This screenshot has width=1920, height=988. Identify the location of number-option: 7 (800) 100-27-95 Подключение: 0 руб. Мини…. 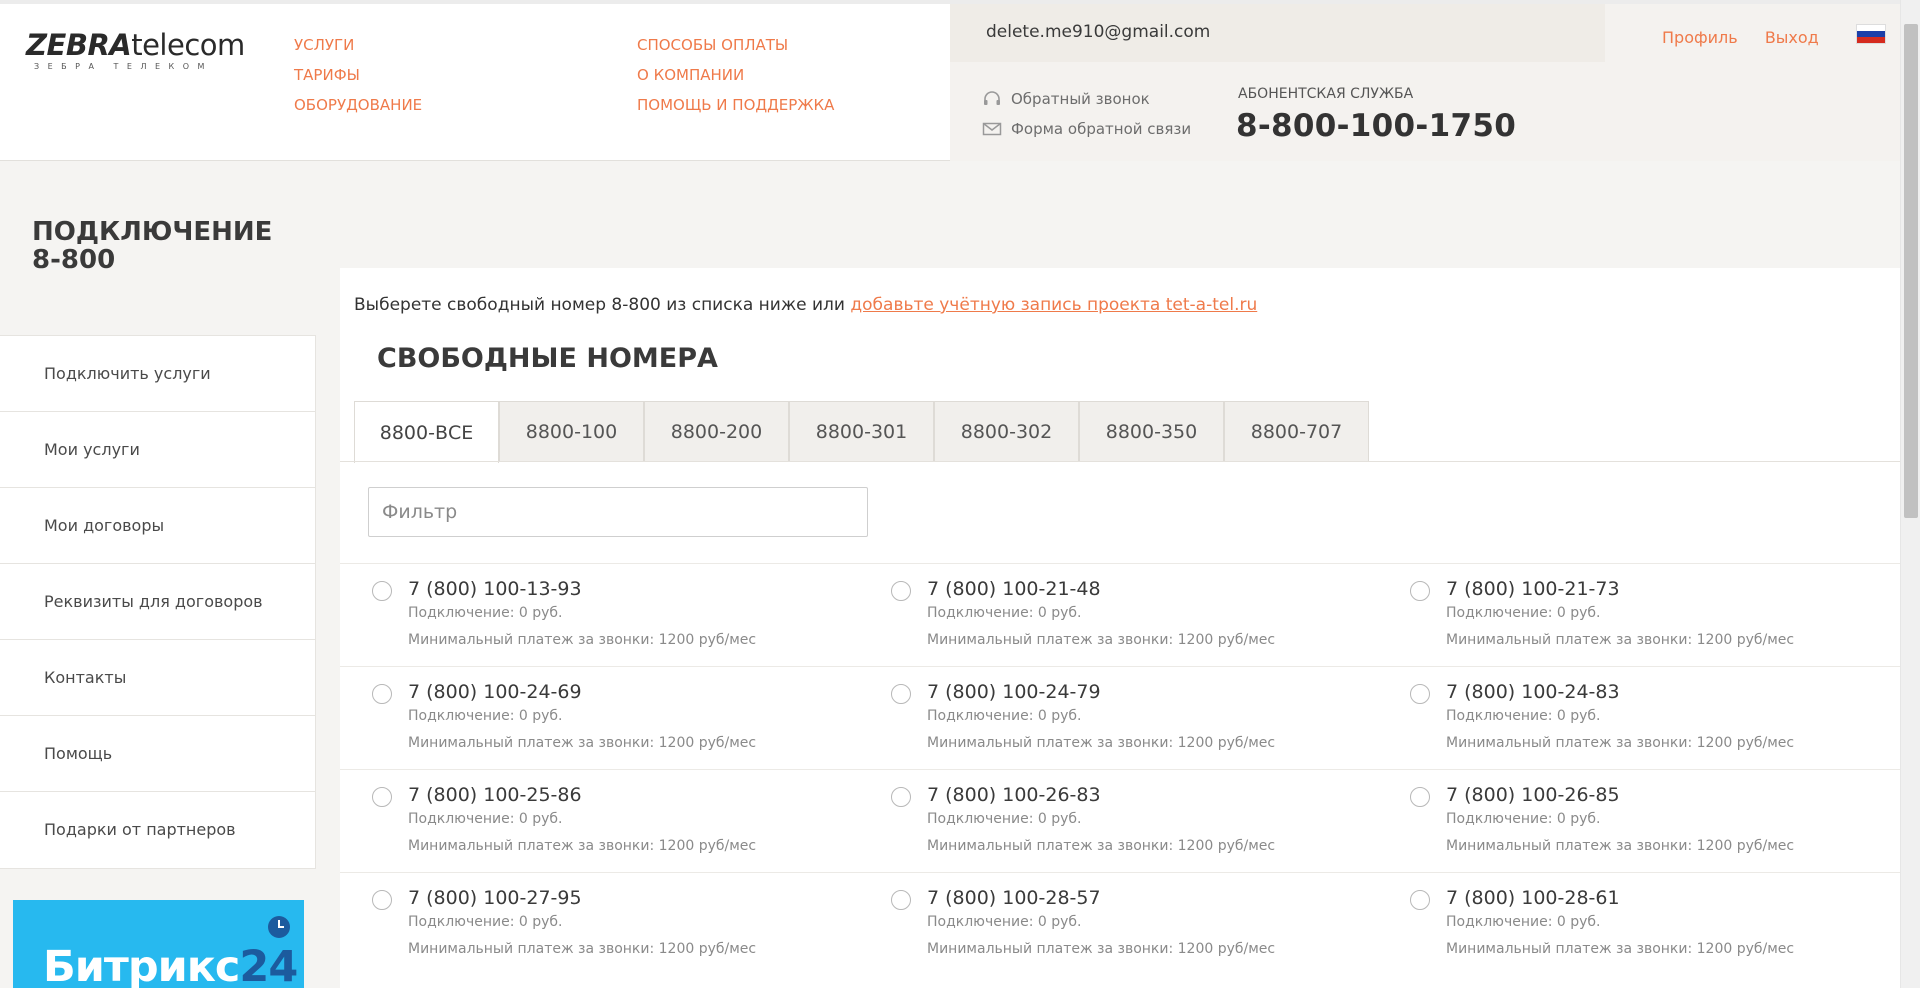
(590, 924).